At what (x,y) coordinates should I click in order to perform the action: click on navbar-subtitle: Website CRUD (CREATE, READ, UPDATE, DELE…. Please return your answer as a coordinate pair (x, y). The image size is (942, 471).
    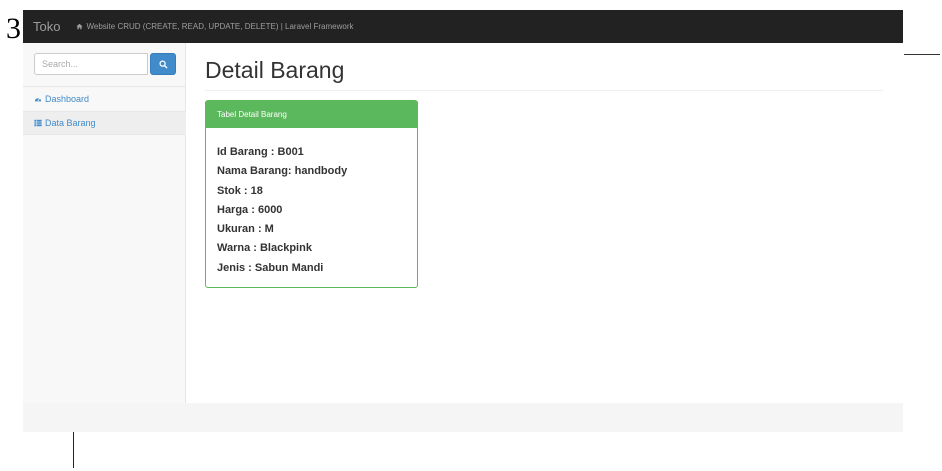
    Looking at the image, I should click on (215, 26).